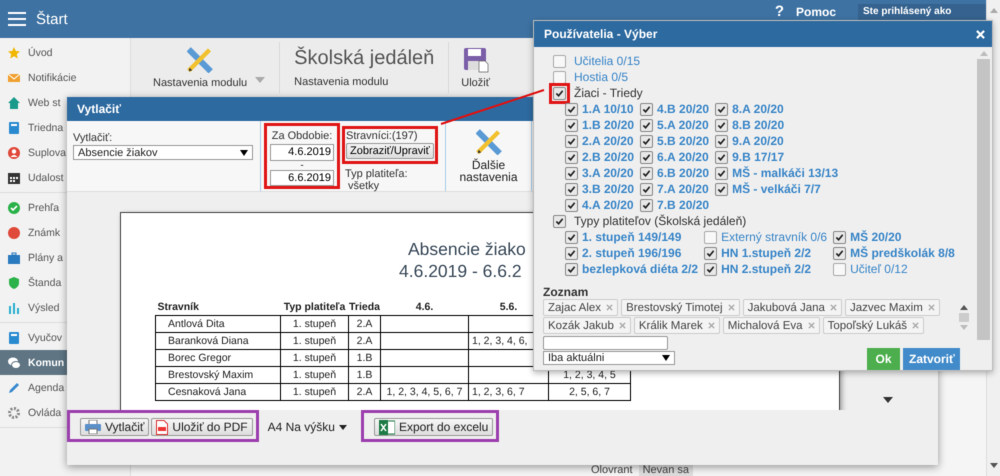 Image resolution: width=1000 pixels, height=476 pixels. I want to click on more-settings-button: Ďalšie nastavenia, so click(489, 156).